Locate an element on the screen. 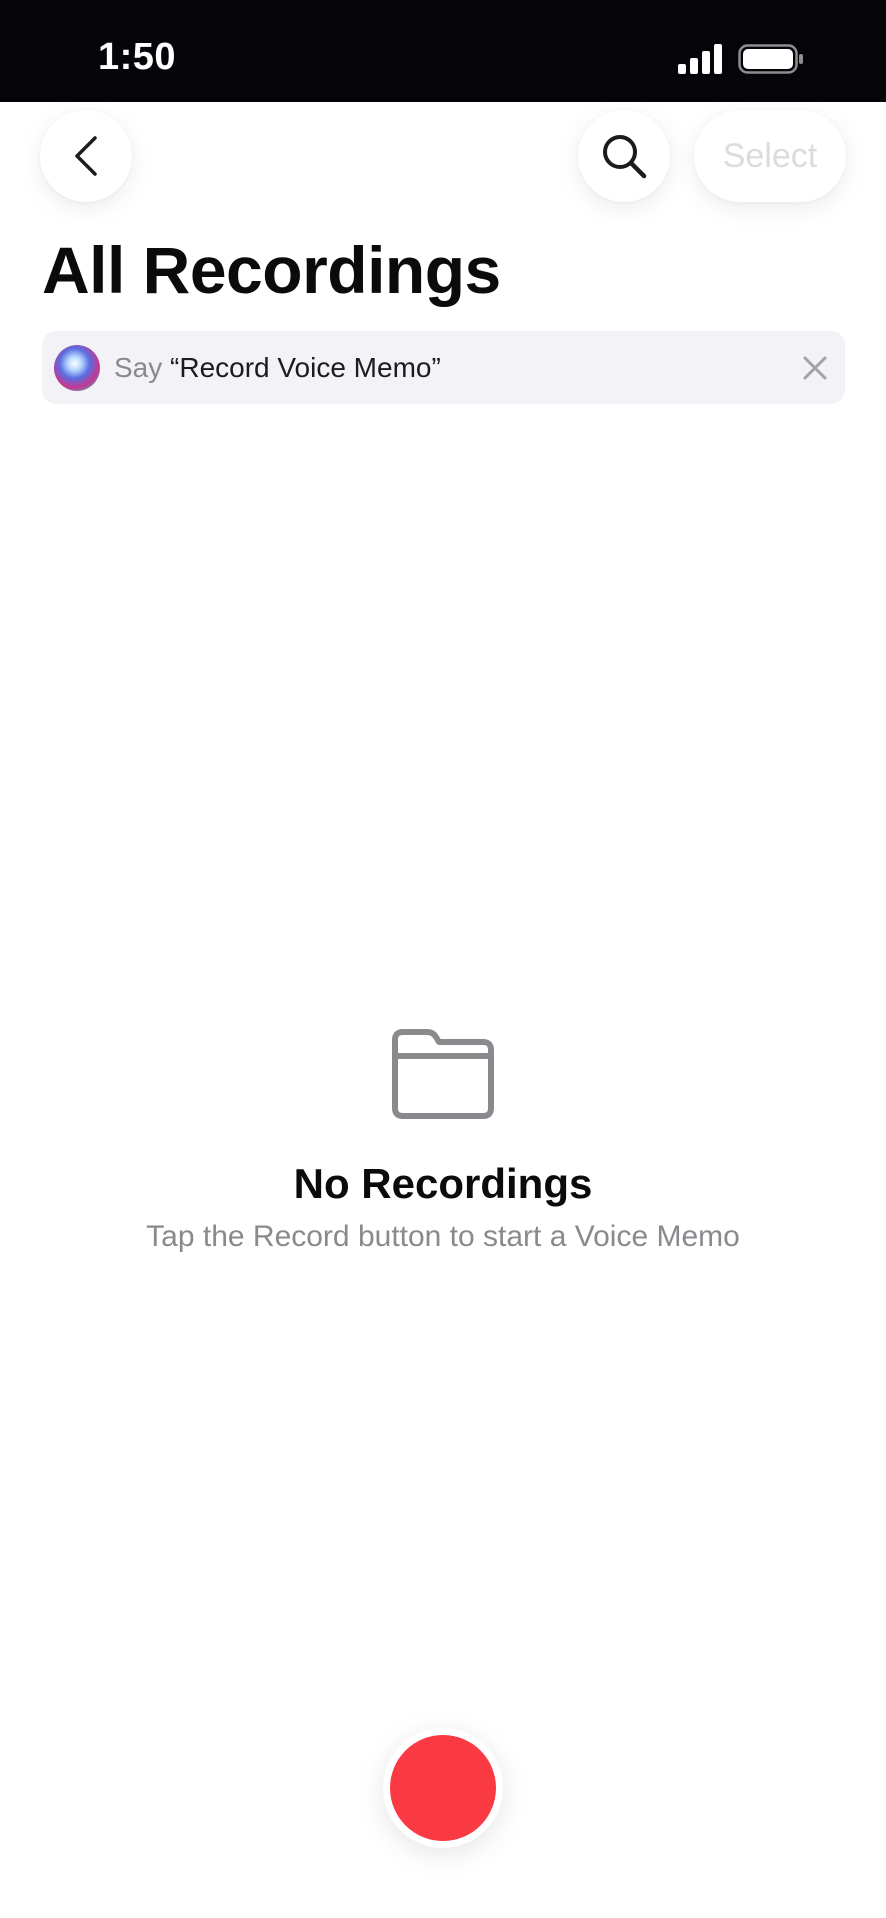 The height and width of the screenshot is (1918, 886). siri-suggestion-text: Say “Record Voice Memo” is located at coordinates (277, 368).